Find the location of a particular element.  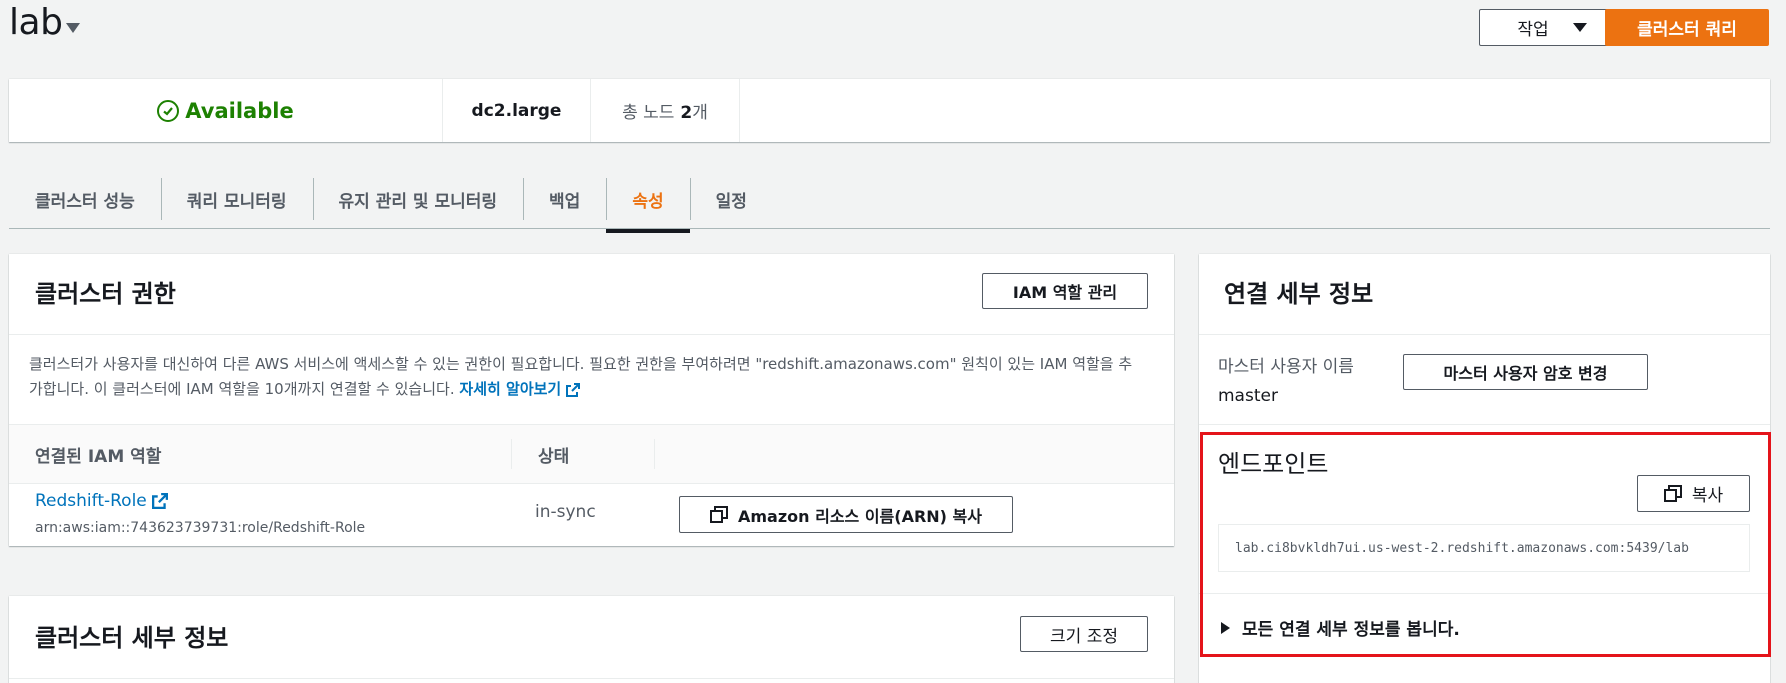

tab-properties: 속성 is located at coordinates (648, 203).